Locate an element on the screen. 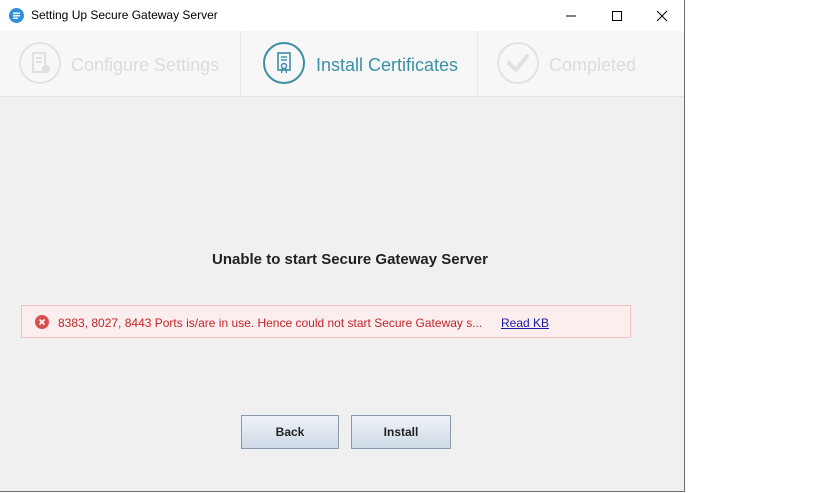 This screenshot has height=493, width=819. status-heading: Unable to start Secure Gateway Server is located at coordinates (350, 259).